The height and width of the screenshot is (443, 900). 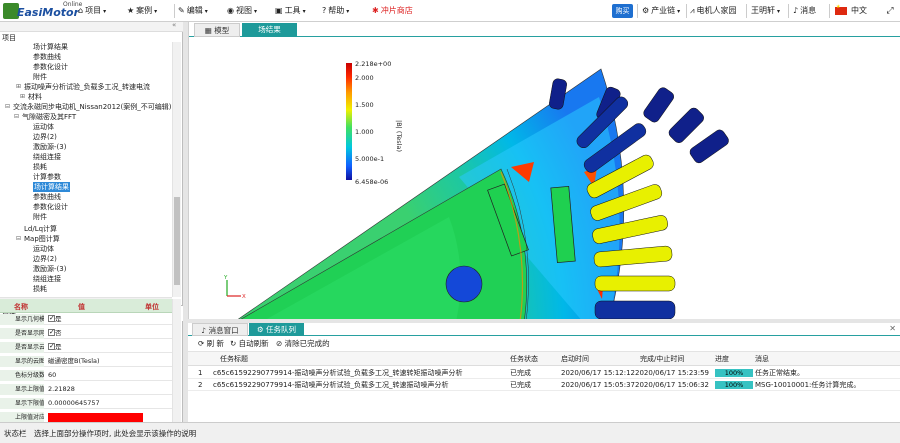 What do you see at coordinates (87, 87) in the screenshot?
I see `tree-item: 振动噪声分析试验_负载多工况_转速电流` at bounding box center [87, 87].